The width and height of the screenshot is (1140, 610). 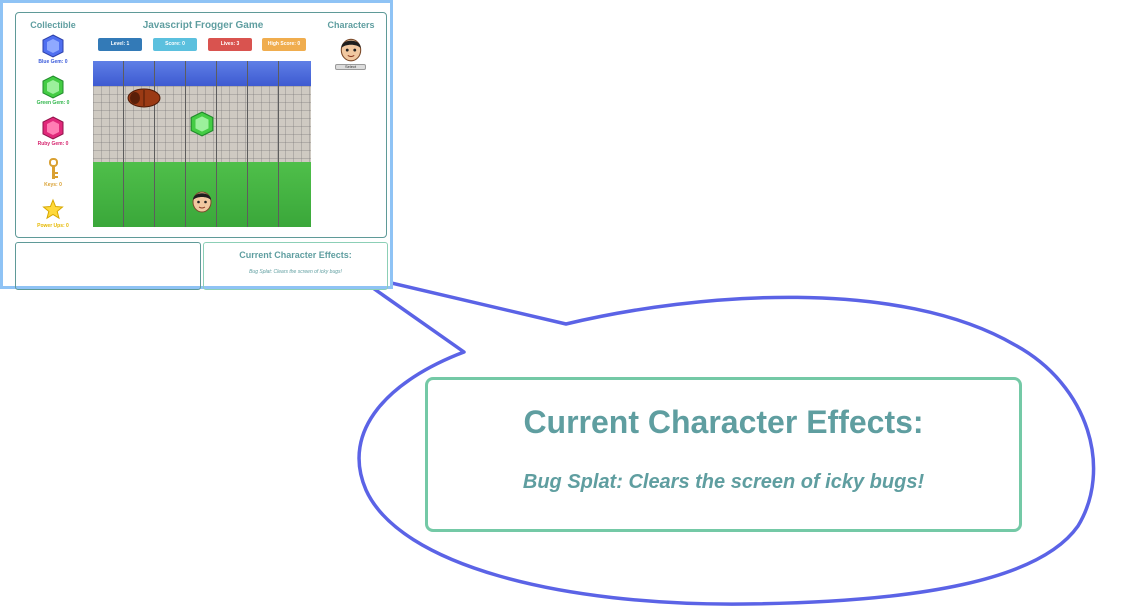 I want to click on player-character, so click(x=202, y=202).